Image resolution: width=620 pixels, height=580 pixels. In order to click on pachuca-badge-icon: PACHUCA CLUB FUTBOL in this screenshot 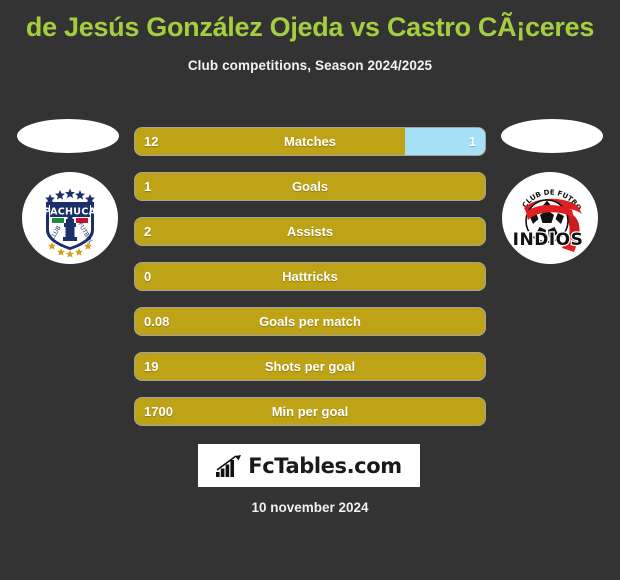, I will do `click(70, 218)`.